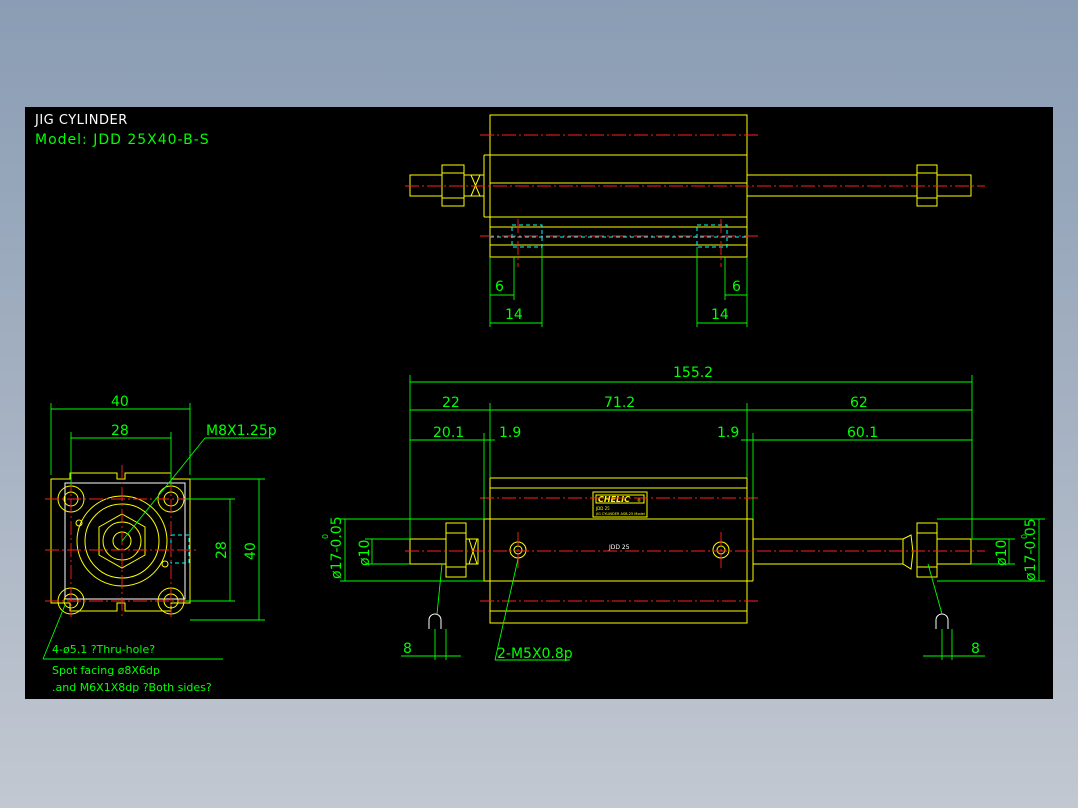 The height and width of the screenshot is (808, 1078). Describe the element at coordinates (251, 551) in the screenshot. I see `end-height-dim: 40` at that location.